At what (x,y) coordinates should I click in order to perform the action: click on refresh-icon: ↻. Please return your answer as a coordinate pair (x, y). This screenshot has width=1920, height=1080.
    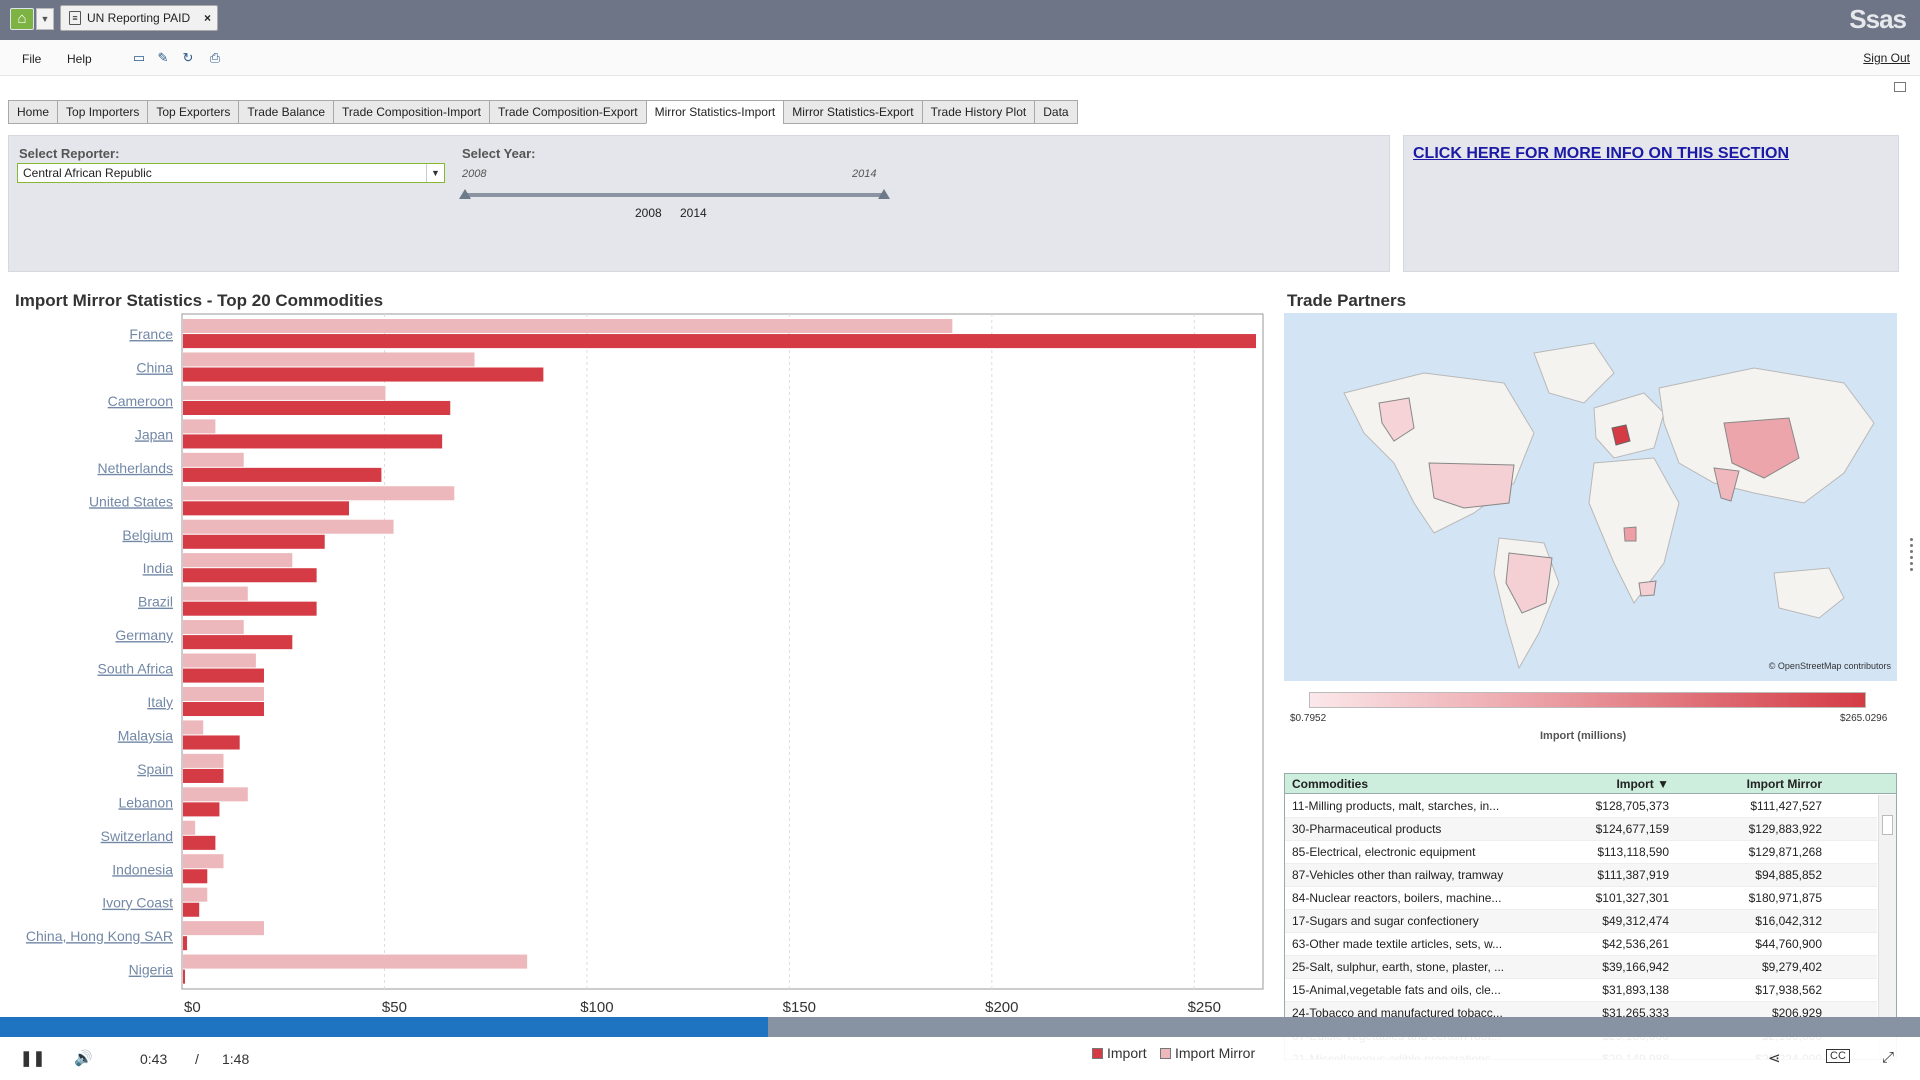
    Looking at the image, I should click on (188, 58).